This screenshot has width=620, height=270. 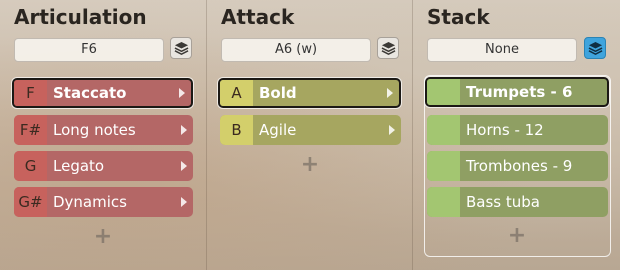 What do you see at coordinates (278, 93) in the screenshot?
I see `attack-label: Bold` at bounding box center [278, 93].